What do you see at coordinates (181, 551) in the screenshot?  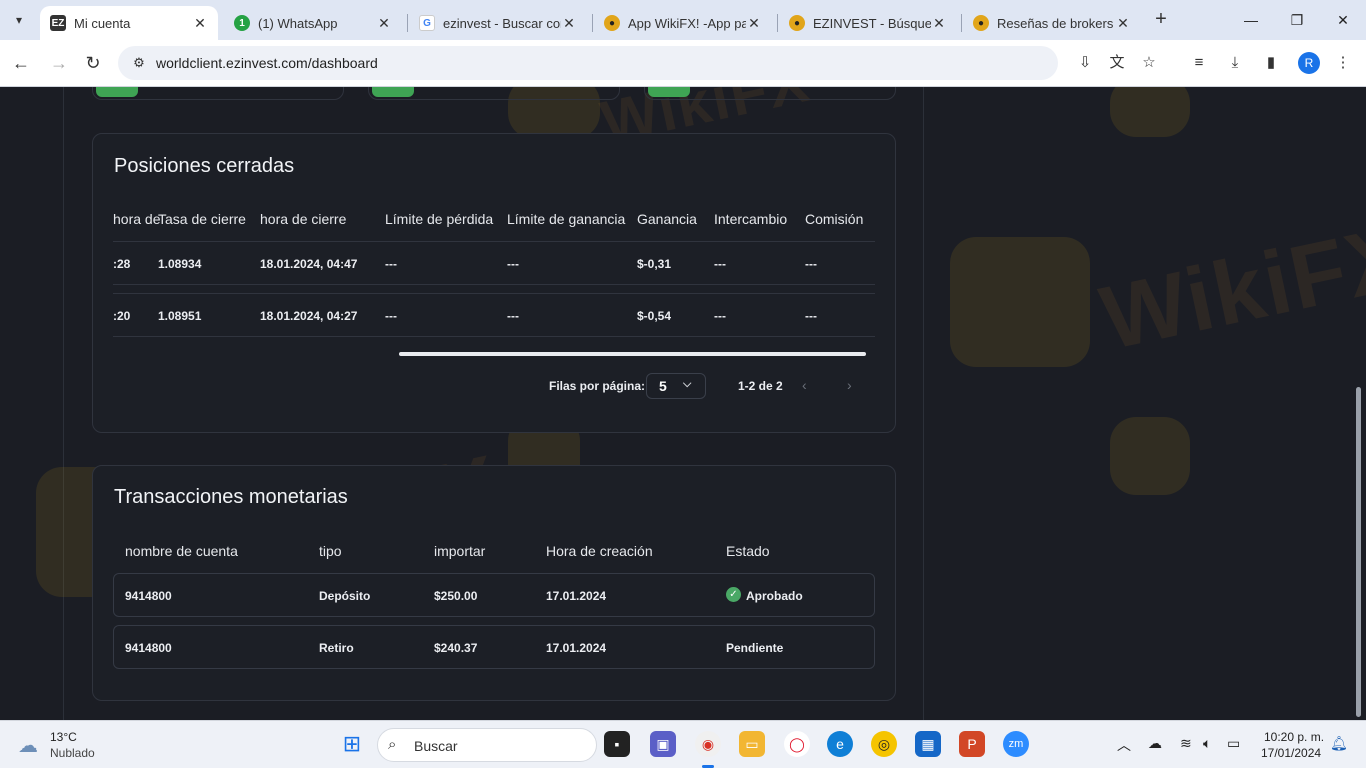 I see `column-header: nombre de cuenta` at bounding box center [181, 551].